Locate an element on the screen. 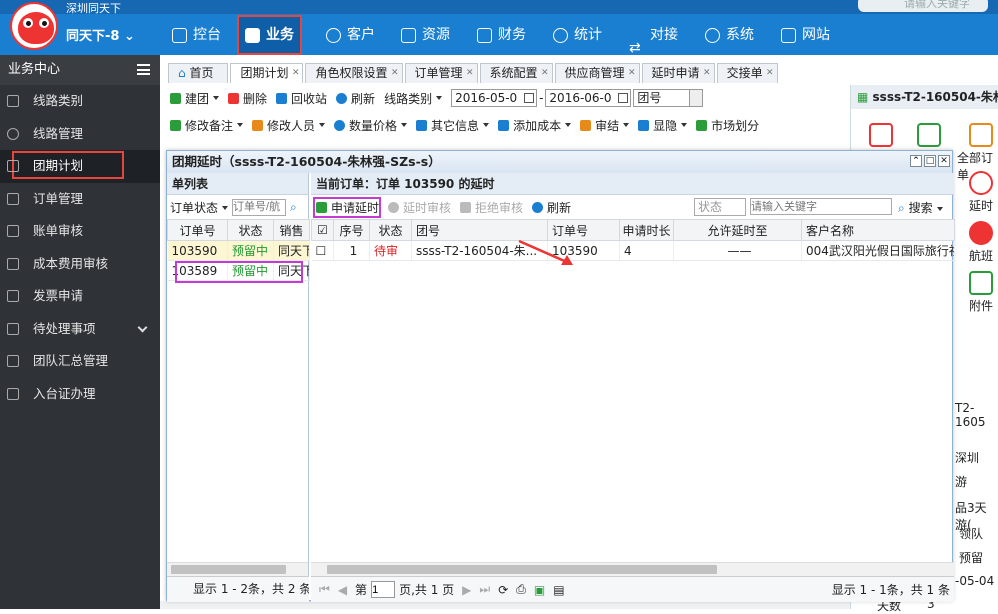 Image resolution: width=998 pixels, height=614 pixels. select-all-checkbox: ☑ is located at coordinates (322, 230).